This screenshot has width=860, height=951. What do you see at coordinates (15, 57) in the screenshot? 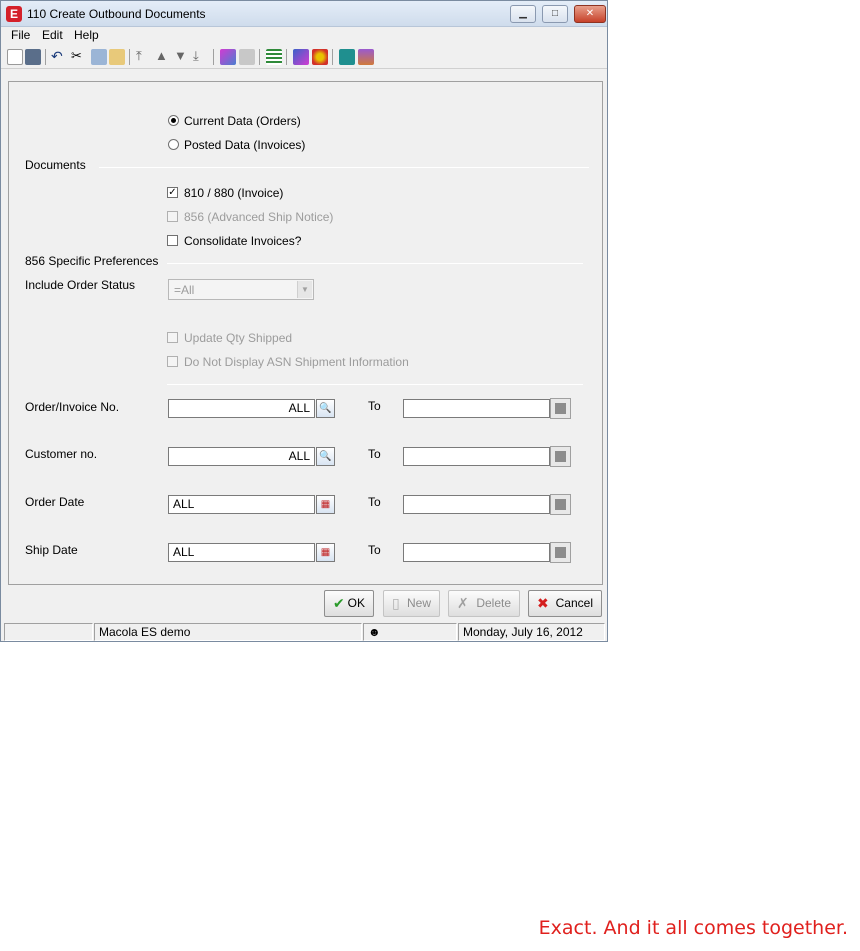
I see `new-doc-icon` at bounding box center [15, 57].